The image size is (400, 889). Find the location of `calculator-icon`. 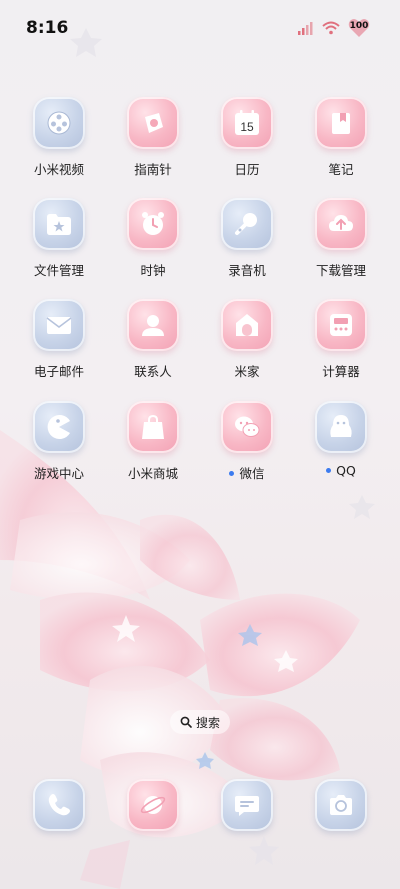

calculator-icon is located at coordinates (341, 325).